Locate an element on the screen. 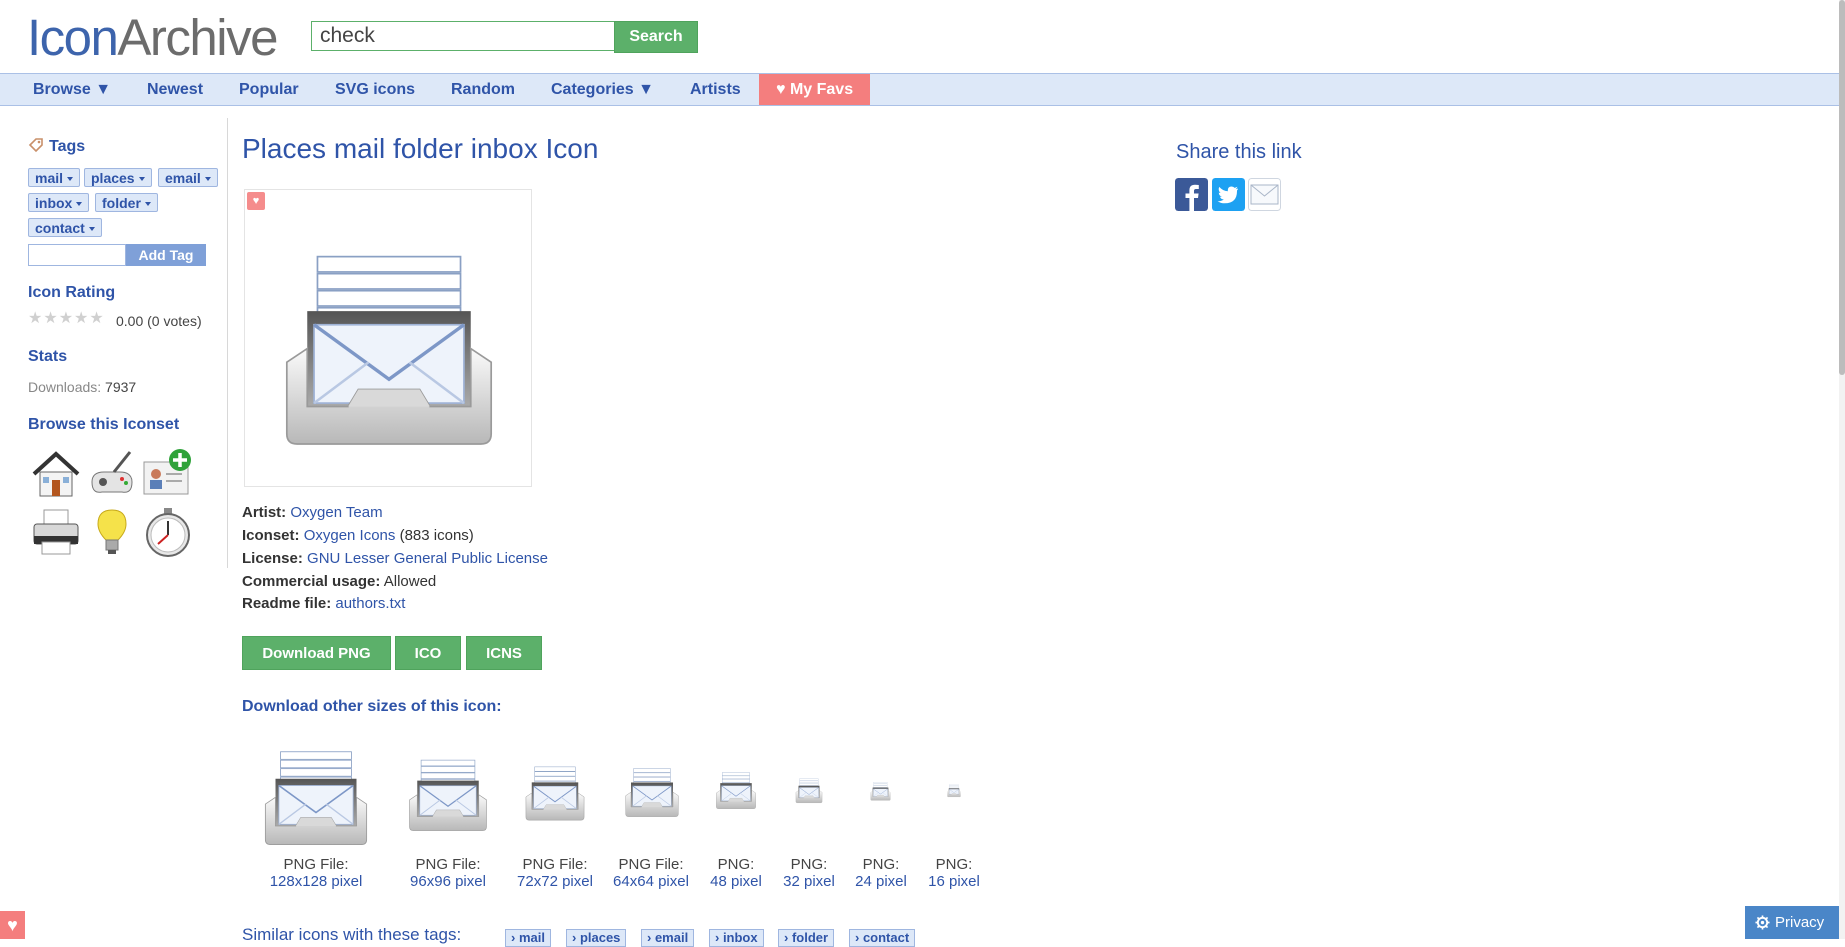 The height and width of the screenshot is (947, 1845). lightbulb-icon is located at coordinates (112, 532).